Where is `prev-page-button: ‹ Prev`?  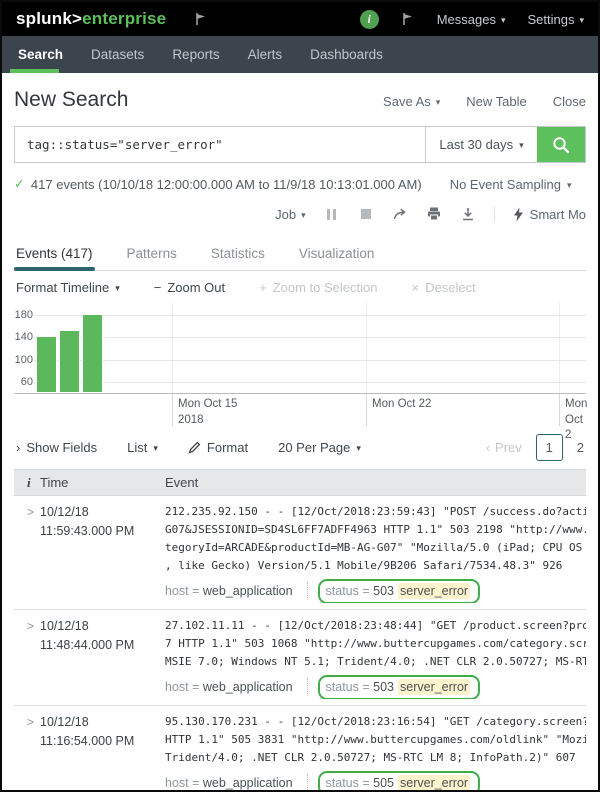 prev-page-button: ‹ Prev is located at coordinates (504, 447).